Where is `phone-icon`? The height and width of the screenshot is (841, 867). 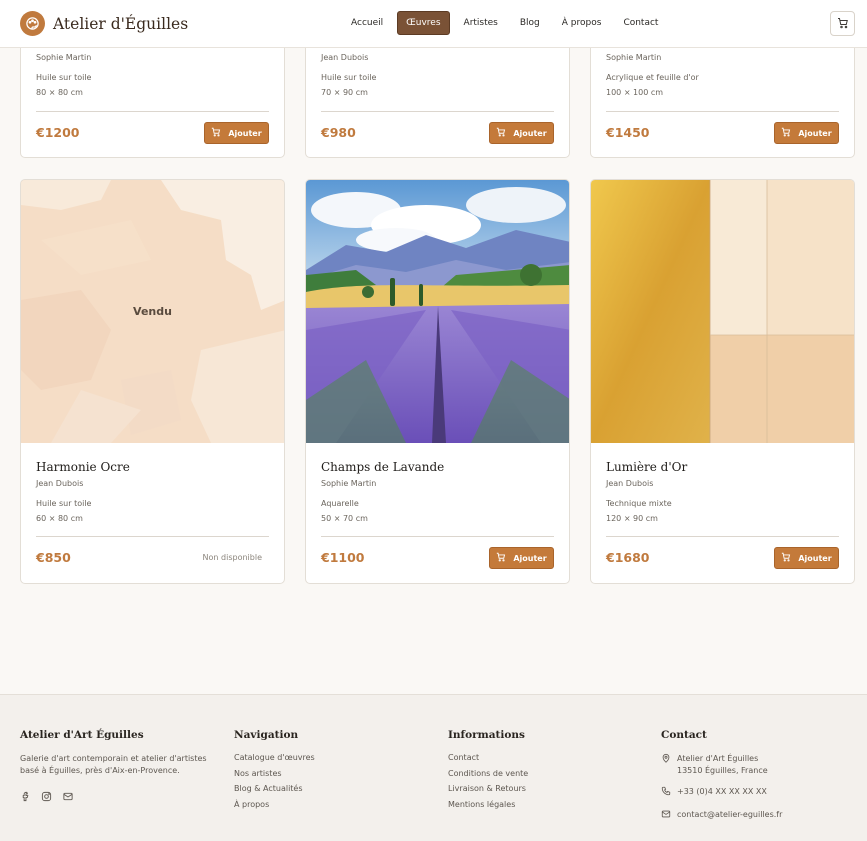 phone-icon is located at coordinates (666, 793).